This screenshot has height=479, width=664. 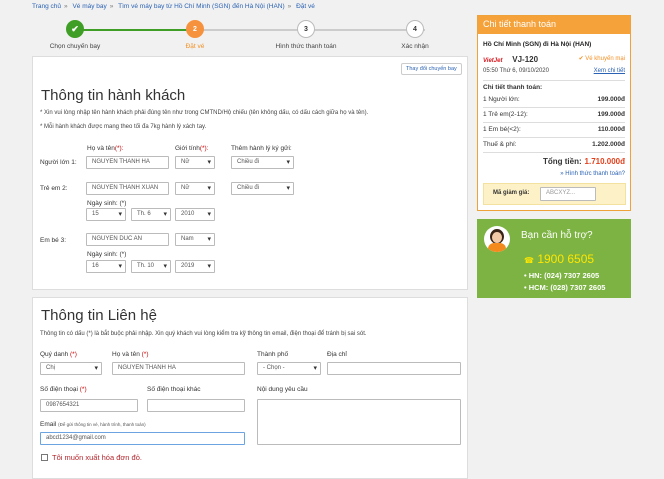 What do you see at coordinates (554, 144) in the screenshot?
I see `price-line: Thuế & phí: 1.202.000đ` at bounding box center [554, 144].